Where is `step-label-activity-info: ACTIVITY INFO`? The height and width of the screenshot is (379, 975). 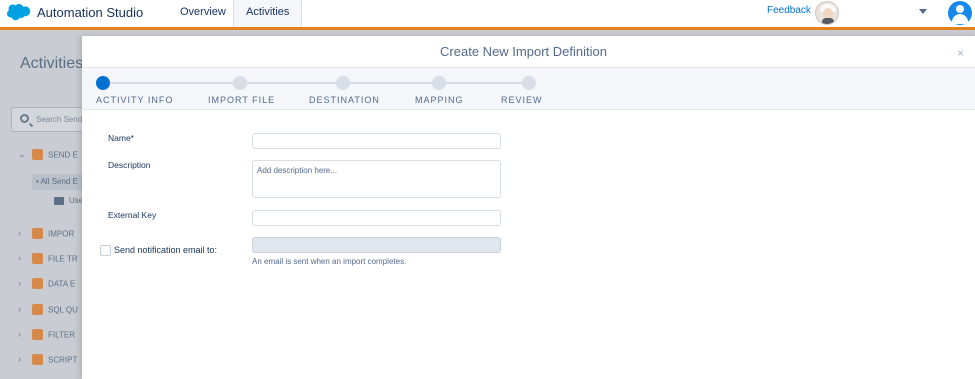 step-label-activity-info: ACTIVITY INFO is located at coordinates (135, 100).